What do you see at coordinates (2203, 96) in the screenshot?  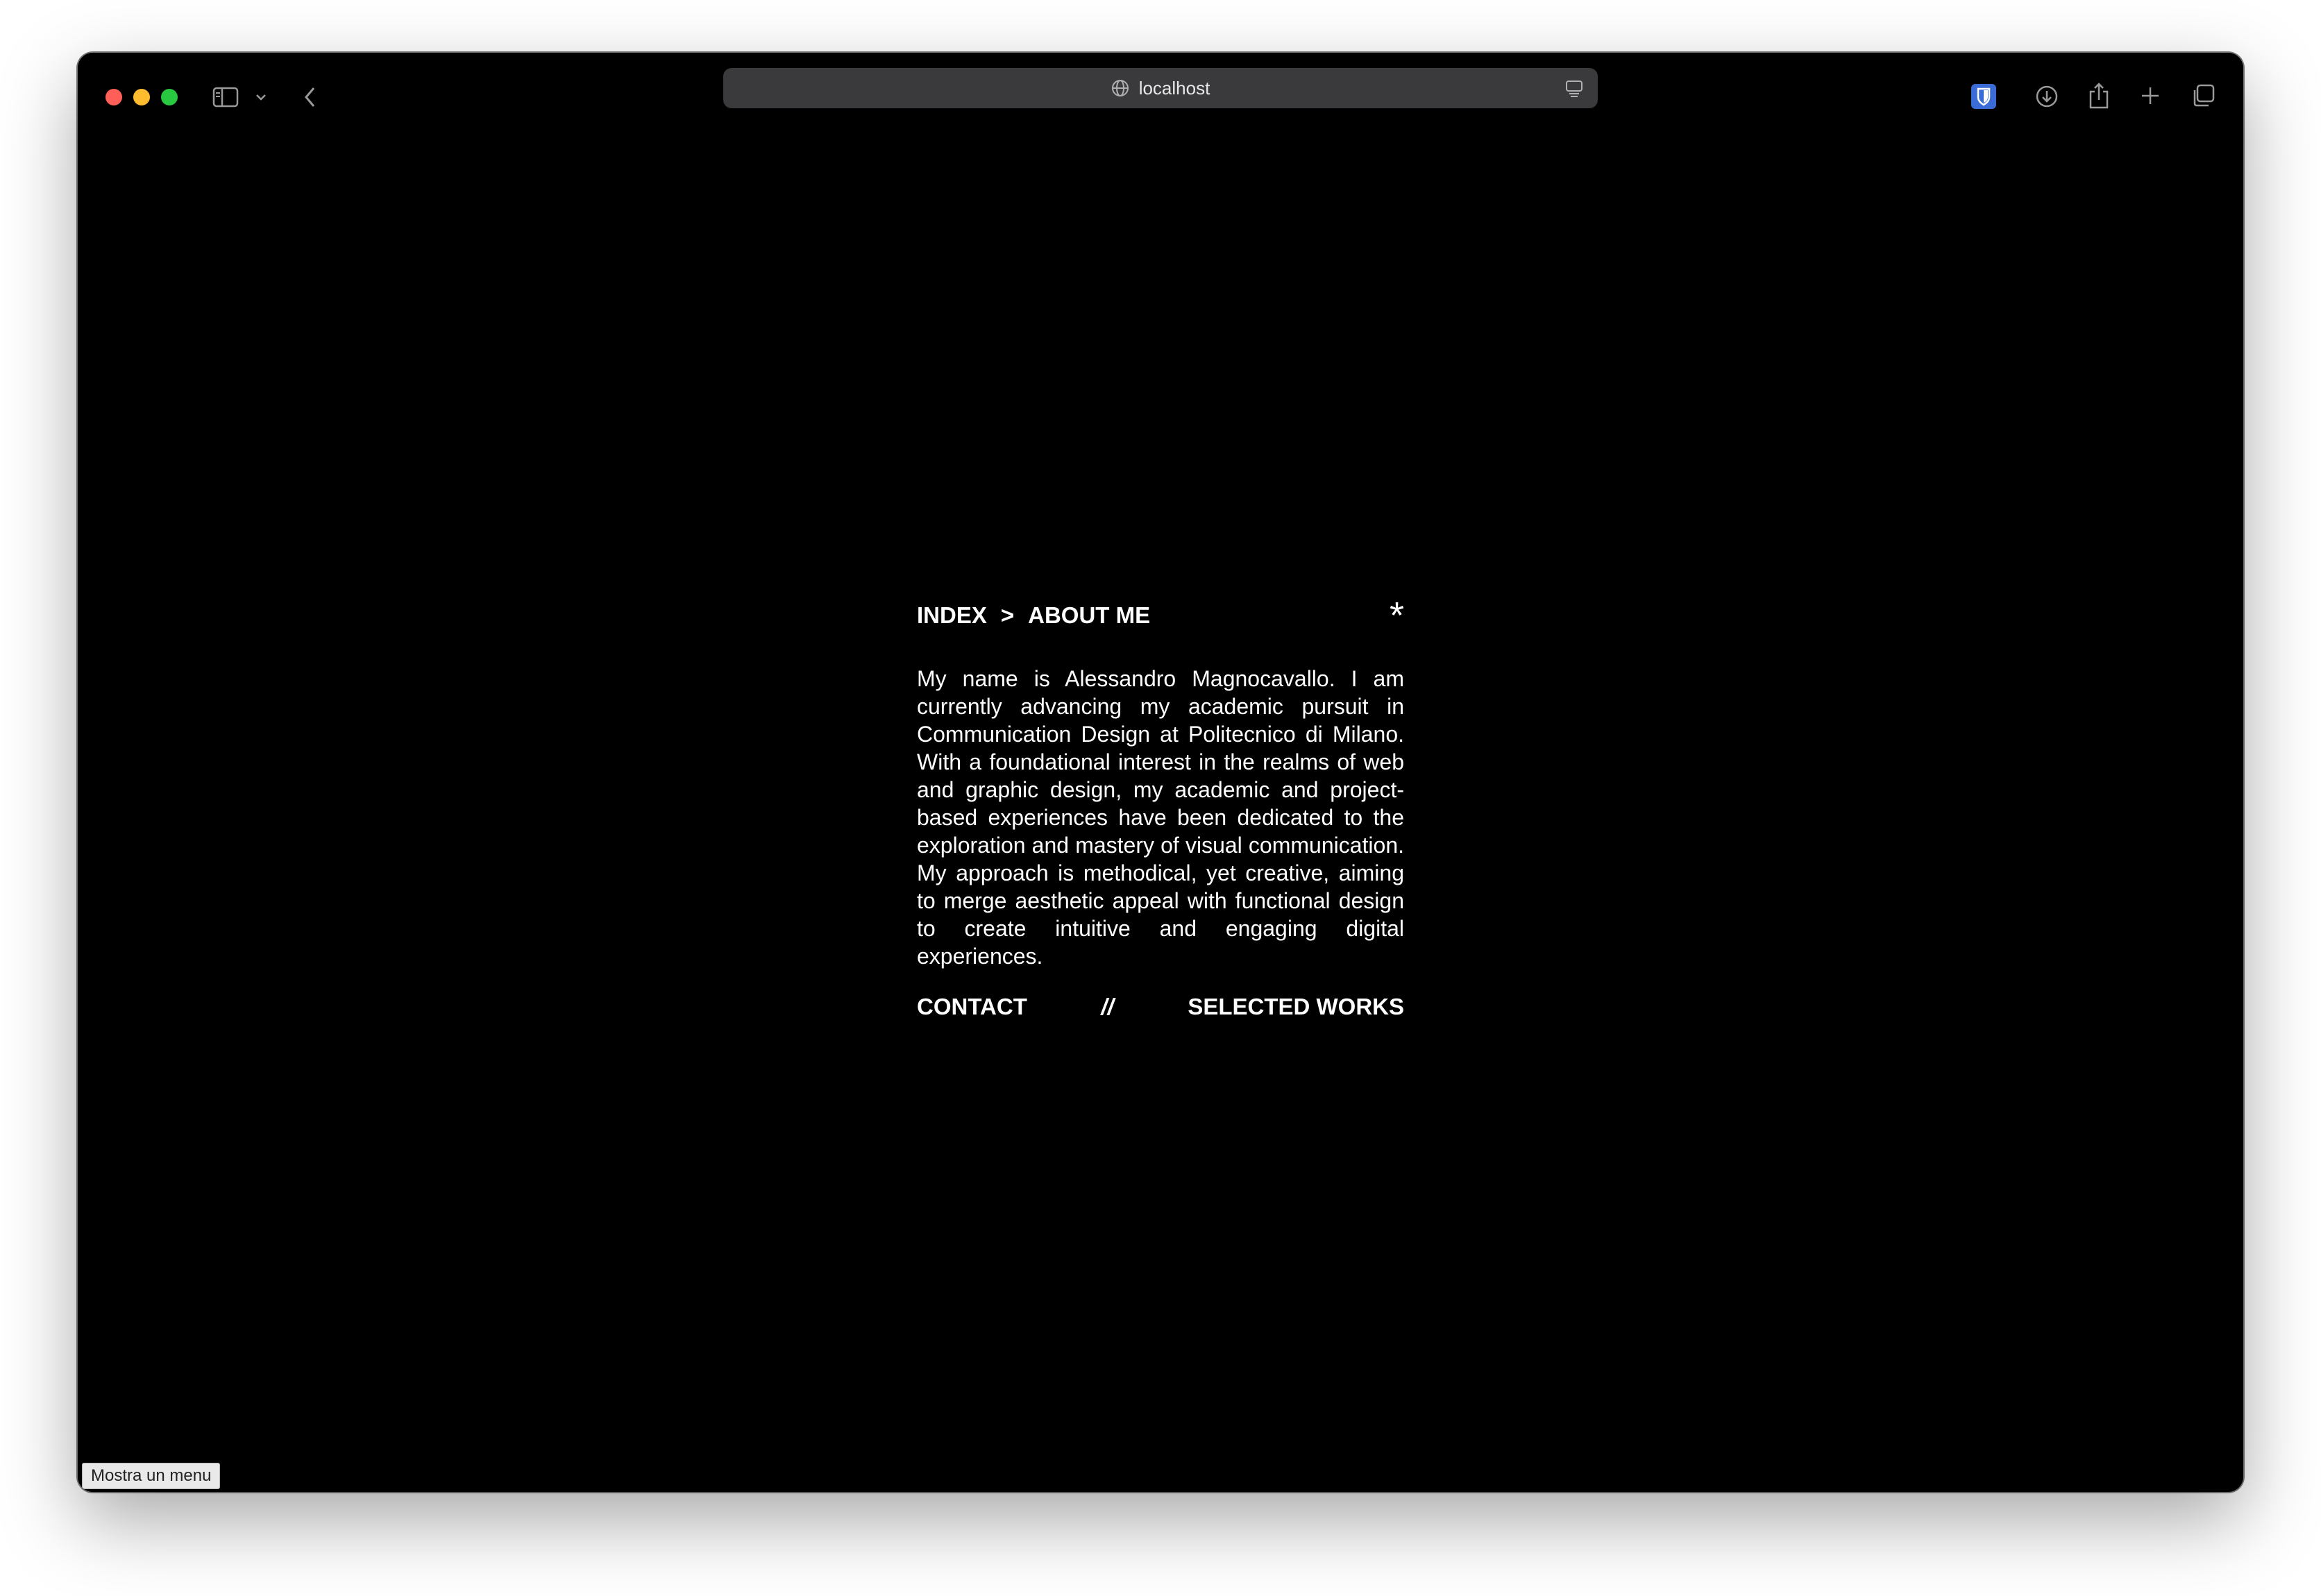 I see `tabs-overview-icon` at bounding box center [2203, 96].